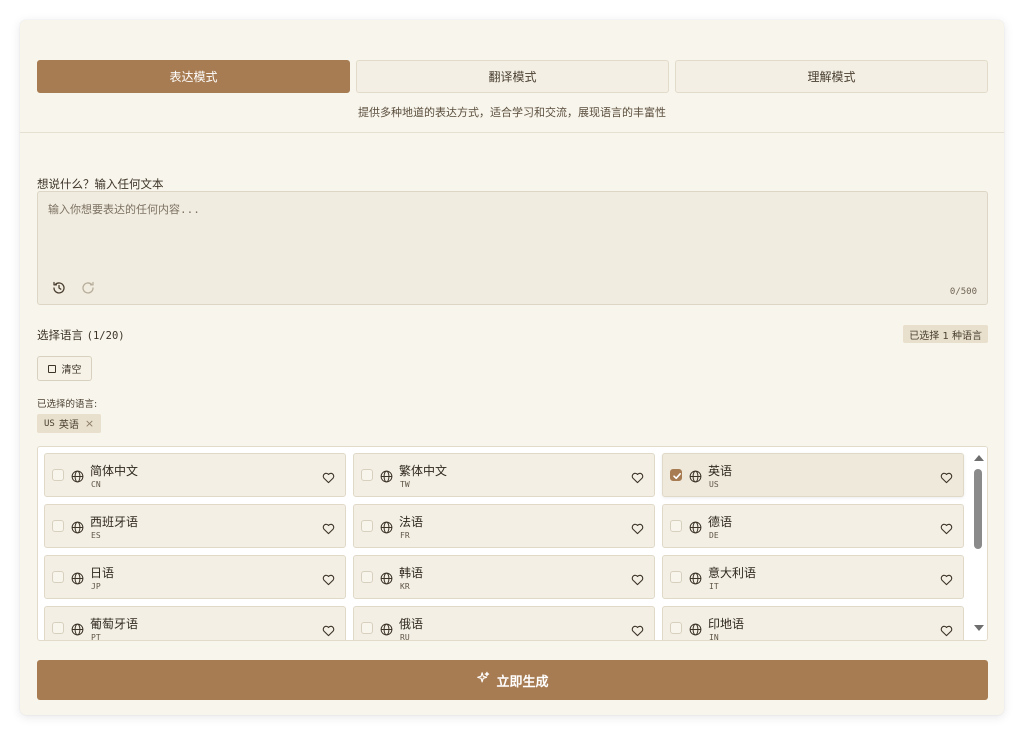 This screenshot has width=1024, height=735. What do you see at coordinates (945, 334) in the screenshot?
I see `selected-count-badge: 已选择 1 种语言` at bounding box center [945, 334].